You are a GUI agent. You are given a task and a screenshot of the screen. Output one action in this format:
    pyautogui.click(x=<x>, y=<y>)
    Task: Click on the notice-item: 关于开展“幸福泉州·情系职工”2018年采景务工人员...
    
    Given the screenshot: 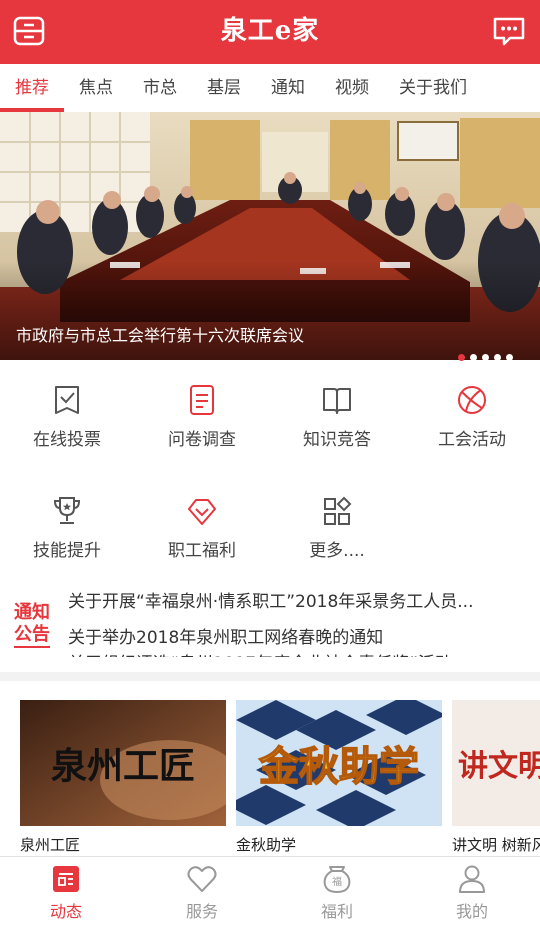 What is the action you would take?
    pyautogui.click(x=271, y=599)
    